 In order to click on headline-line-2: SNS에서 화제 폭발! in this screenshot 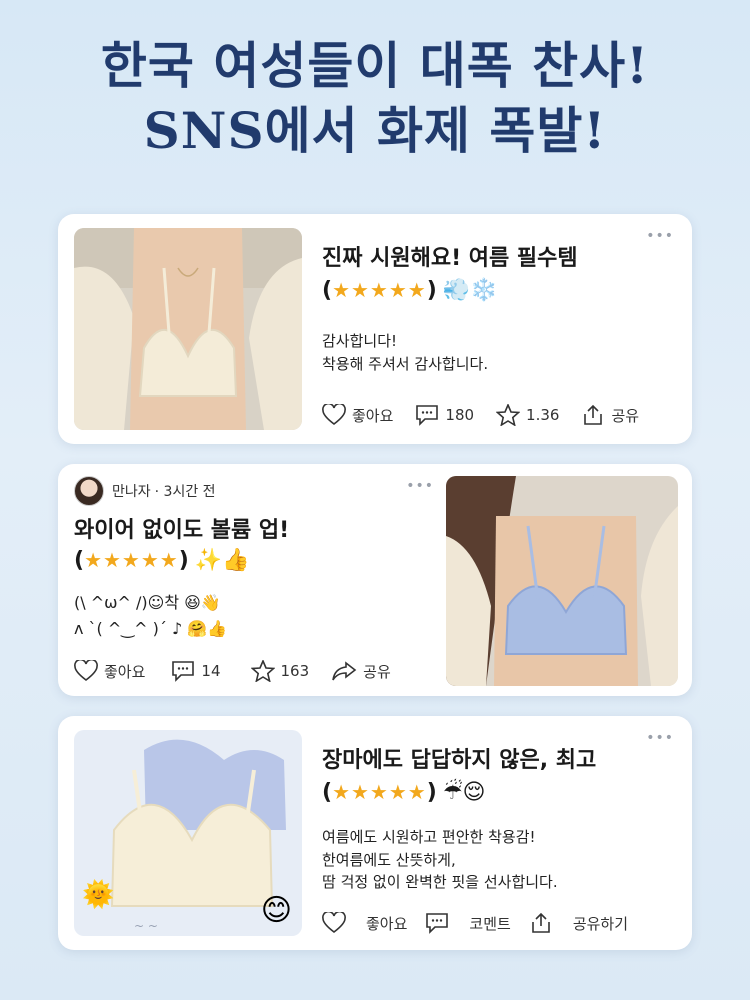, I will do `click(375, 130)`.